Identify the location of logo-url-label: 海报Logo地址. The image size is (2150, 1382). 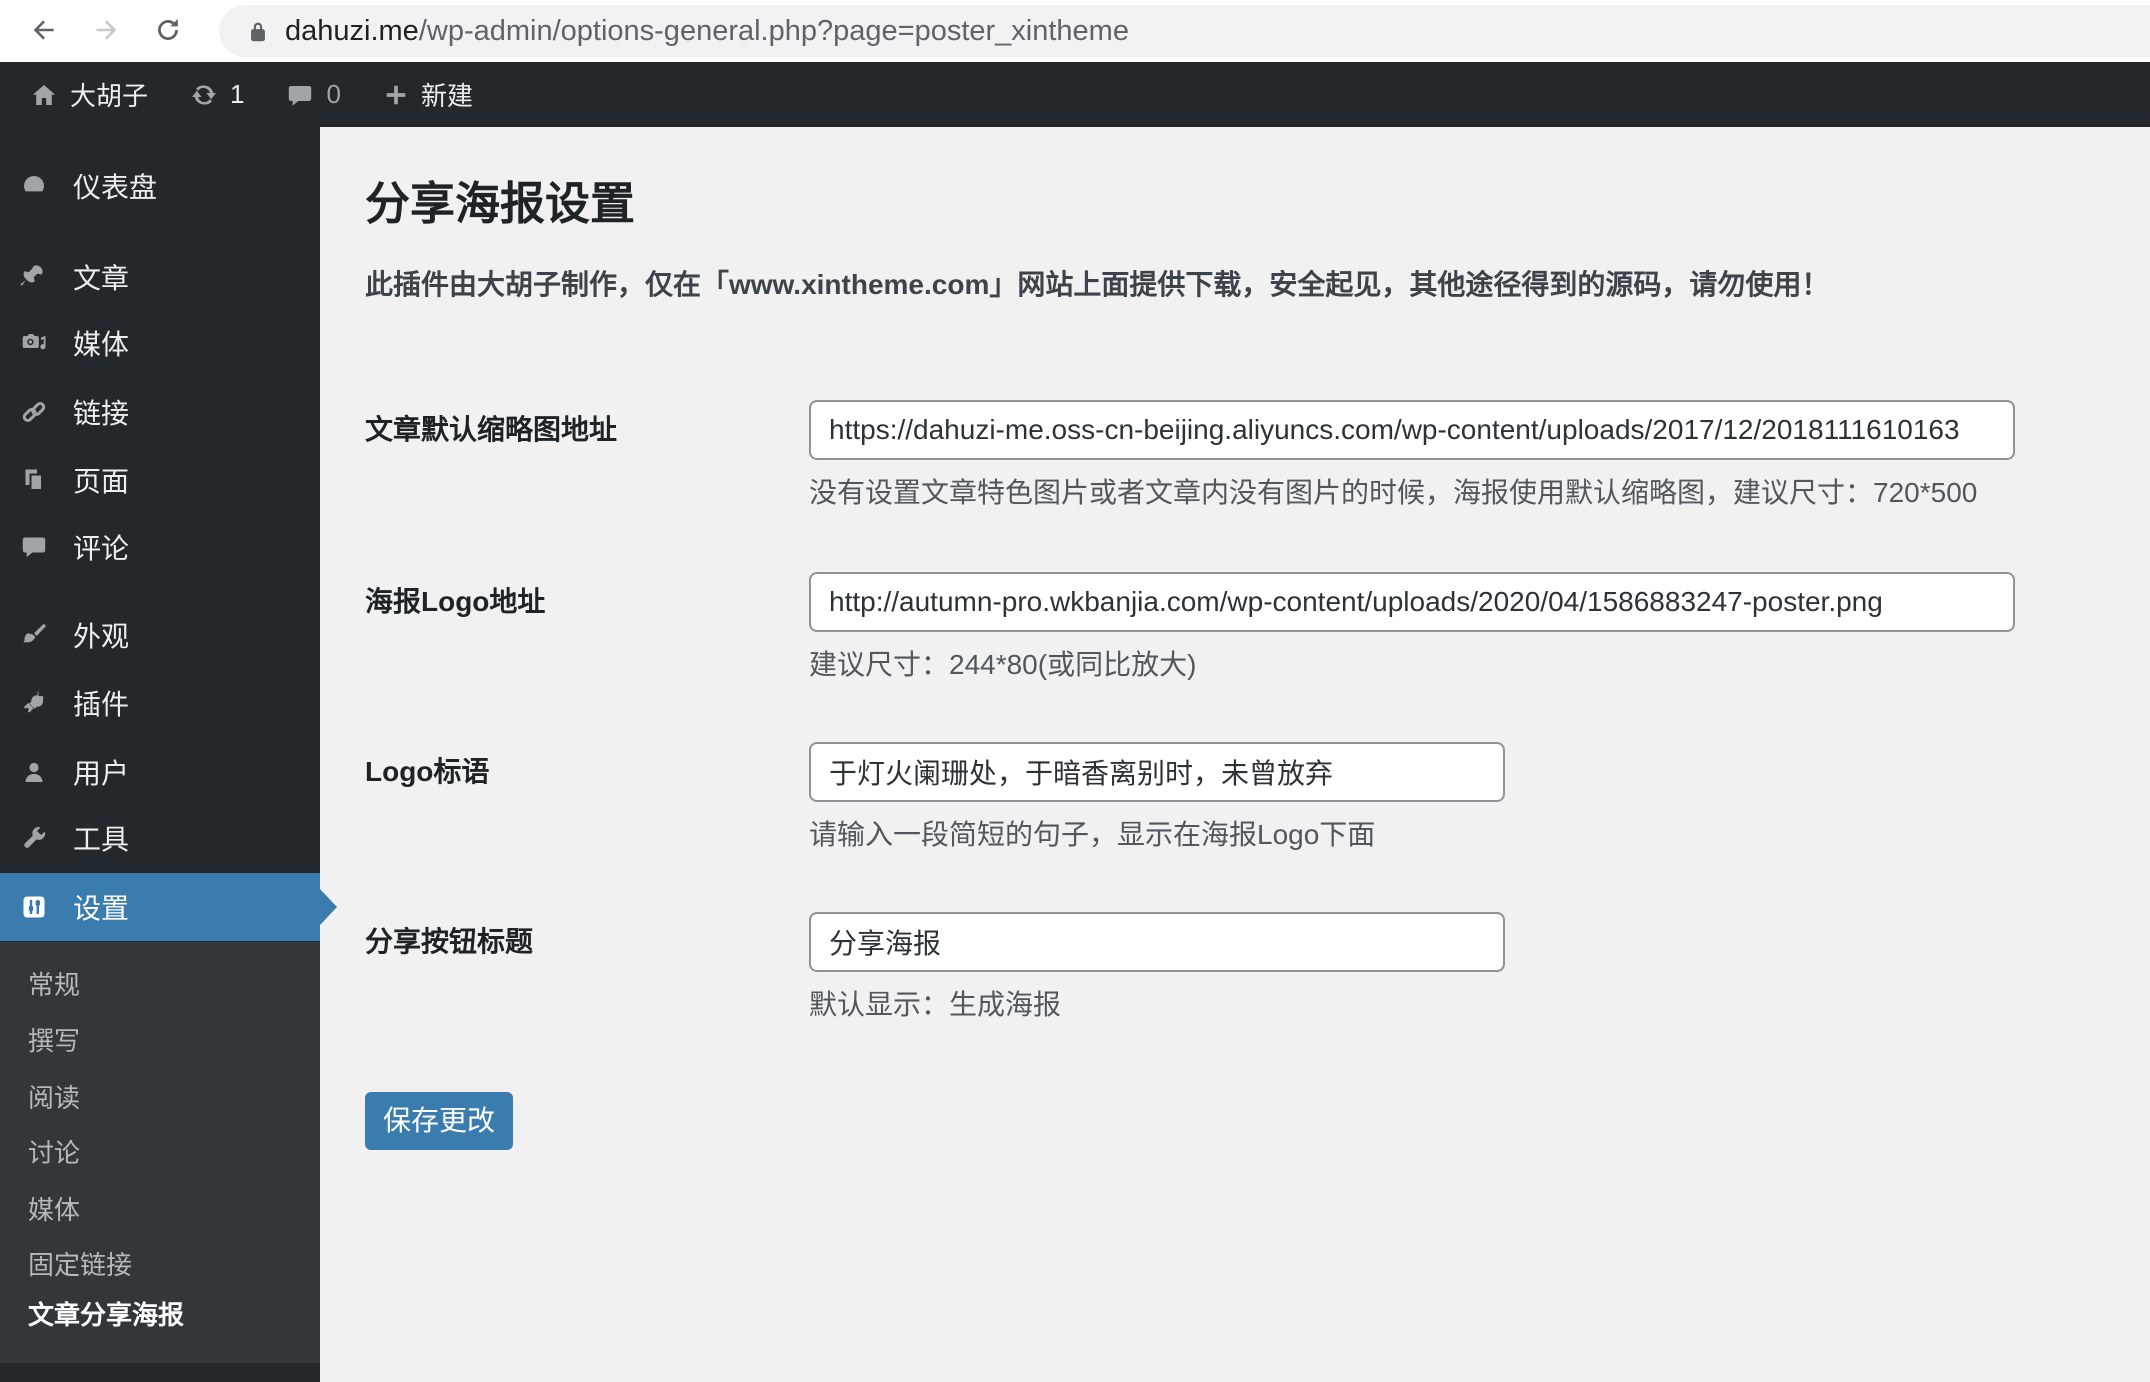
(455, 601).